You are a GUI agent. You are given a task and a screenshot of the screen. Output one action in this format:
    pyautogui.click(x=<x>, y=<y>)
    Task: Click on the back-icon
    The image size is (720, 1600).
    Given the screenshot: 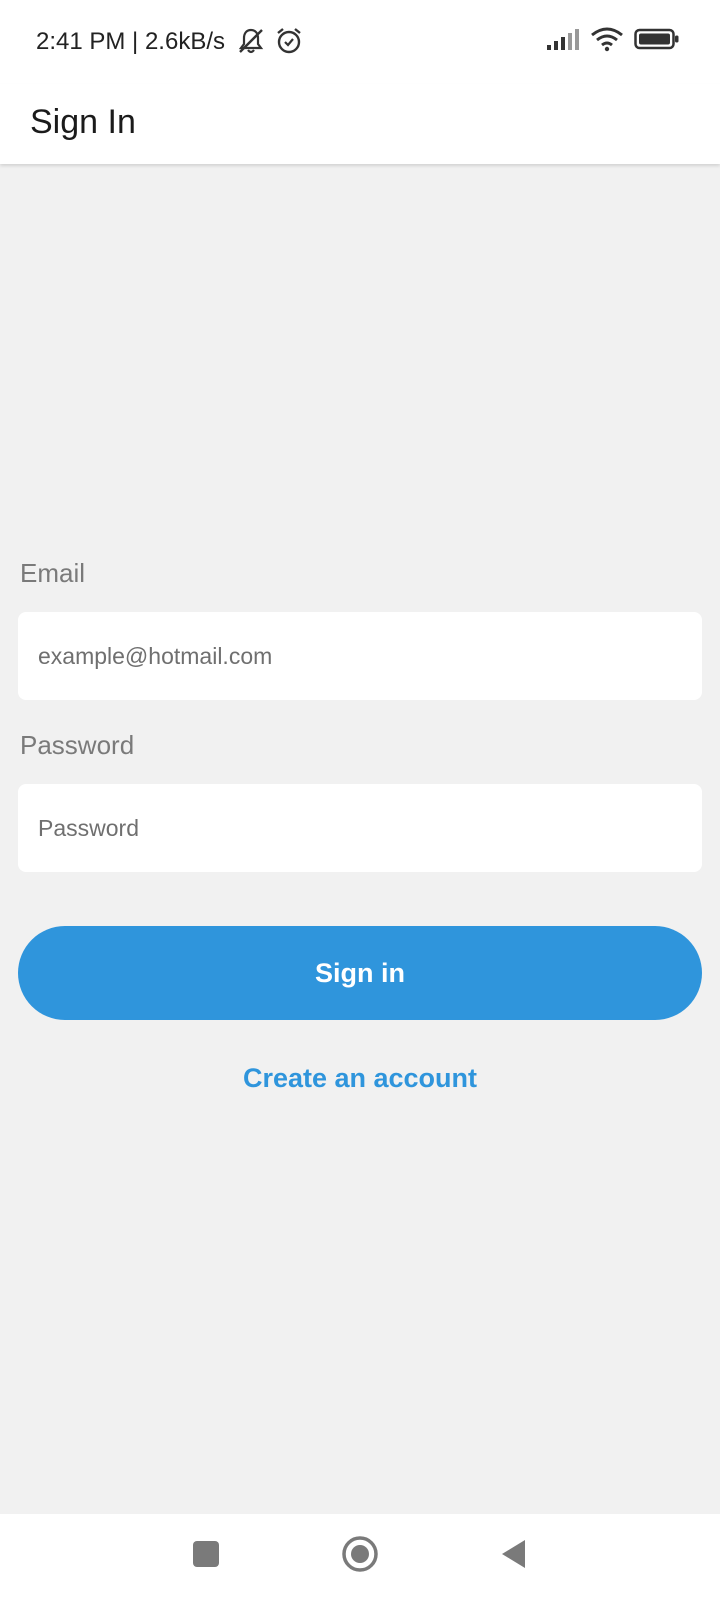 What is the action you would take?
    pyautogui.click(x=514, y=1556)
    